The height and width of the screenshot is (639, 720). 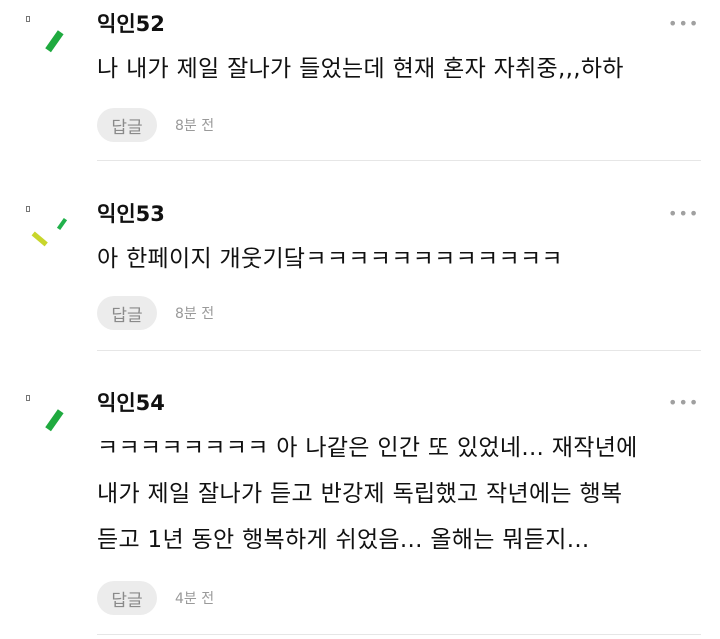 I want to click on comment-line: 내가 제일 잘나가 듣고 반강제 독립했고 작년에는 행복, so click(x=360, y=494).